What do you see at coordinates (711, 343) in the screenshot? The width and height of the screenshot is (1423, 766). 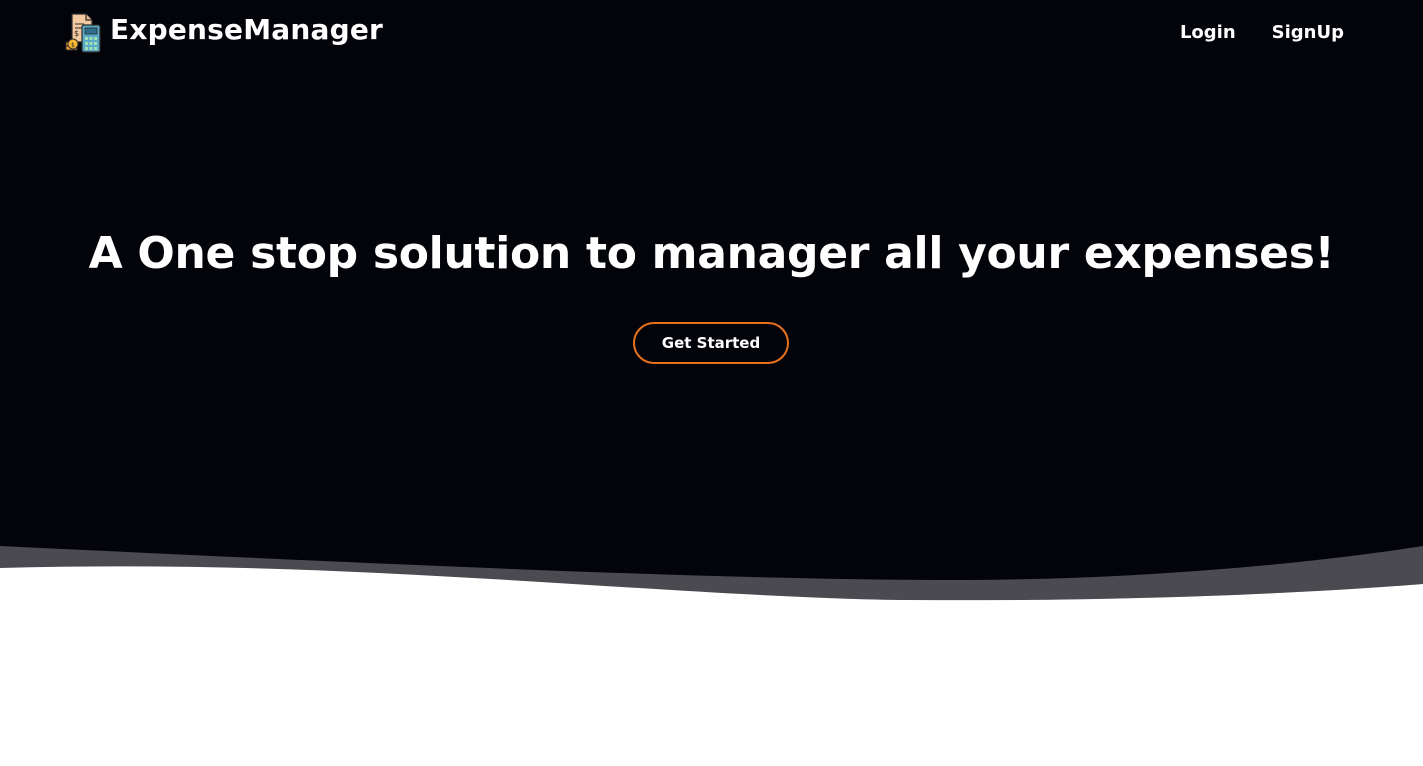 I see `get-started-button: Get Started` at bounding box center [711, 343].